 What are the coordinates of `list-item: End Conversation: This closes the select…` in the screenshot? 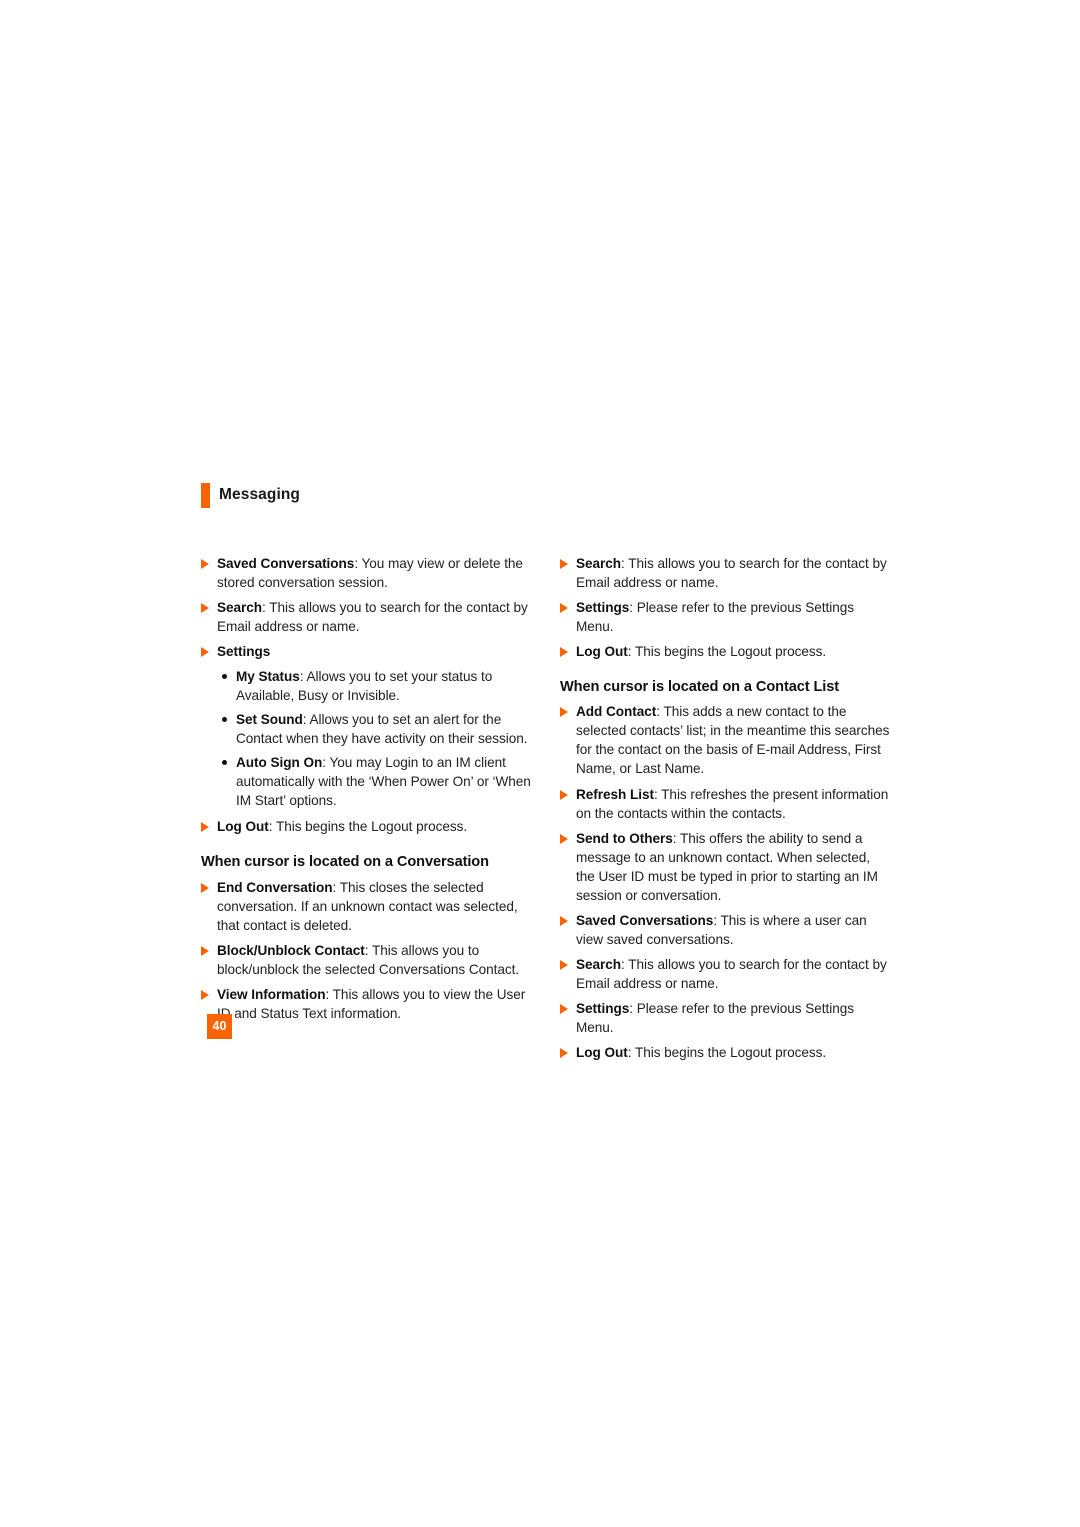 It's located at (366, 906).